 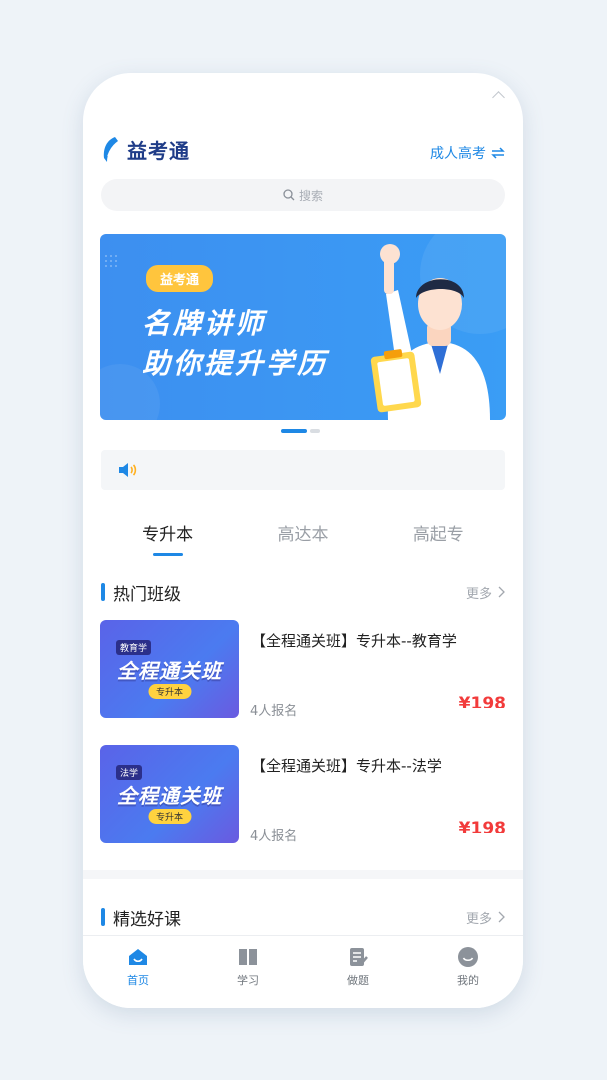 I want to click on tab-gaoqizhuan: 高起专, so click(x=438, y=540).